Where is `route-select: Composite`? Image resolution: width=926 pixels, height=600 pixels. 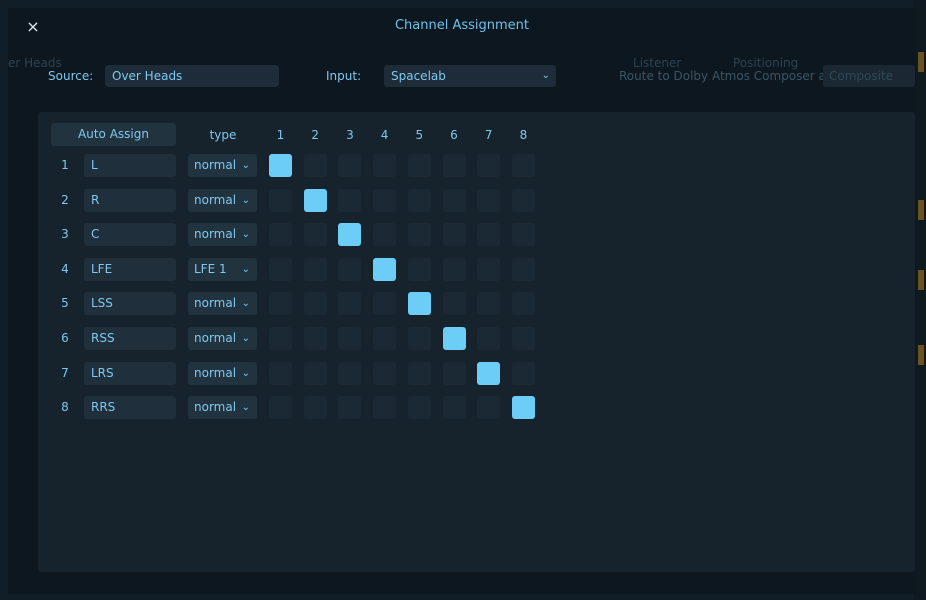 route-select: Composite is located at coordinates (869, 76).